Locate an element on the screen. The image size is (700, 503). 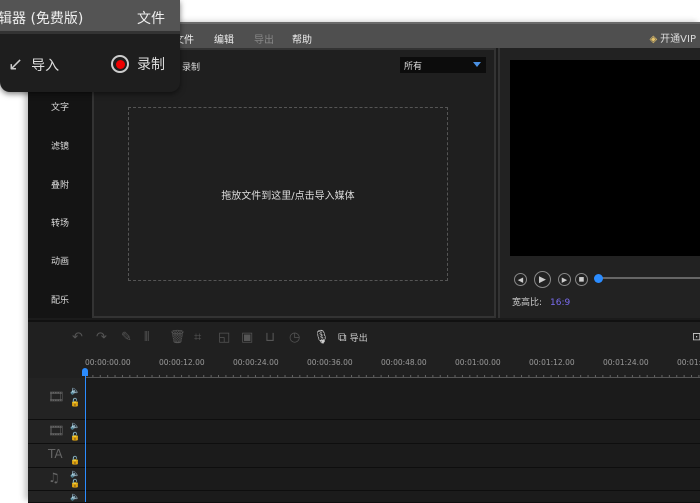
audio-level-icon: ⊔ is located at coordinates (270, 337).